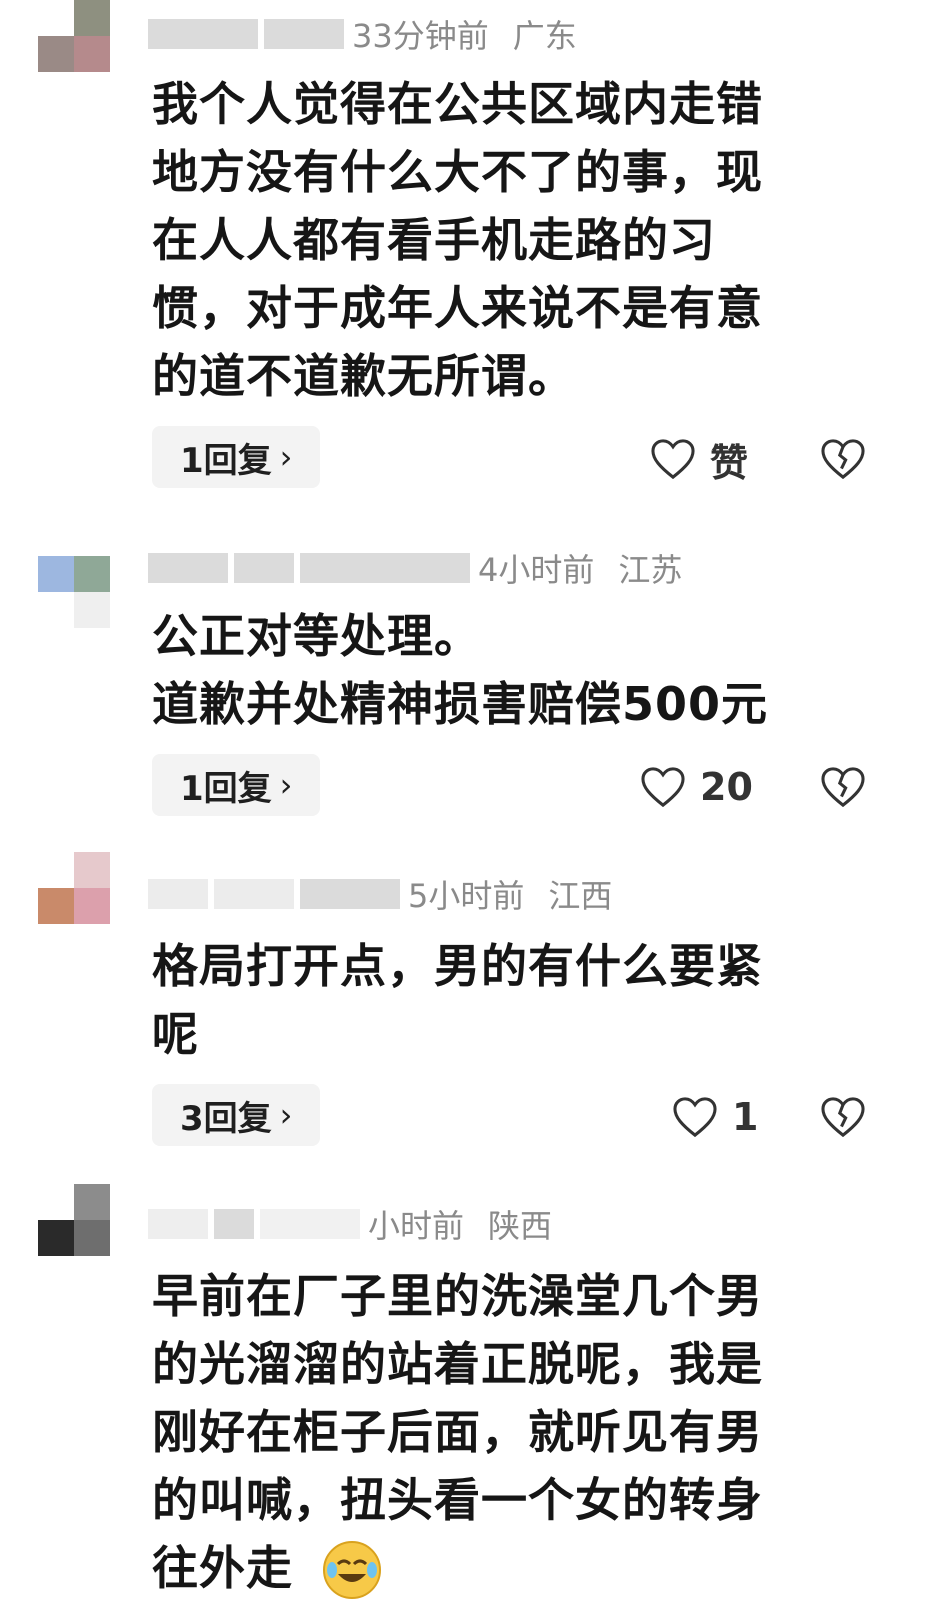  I want to click on comment-time: 33分钟前, so click(420, 36).